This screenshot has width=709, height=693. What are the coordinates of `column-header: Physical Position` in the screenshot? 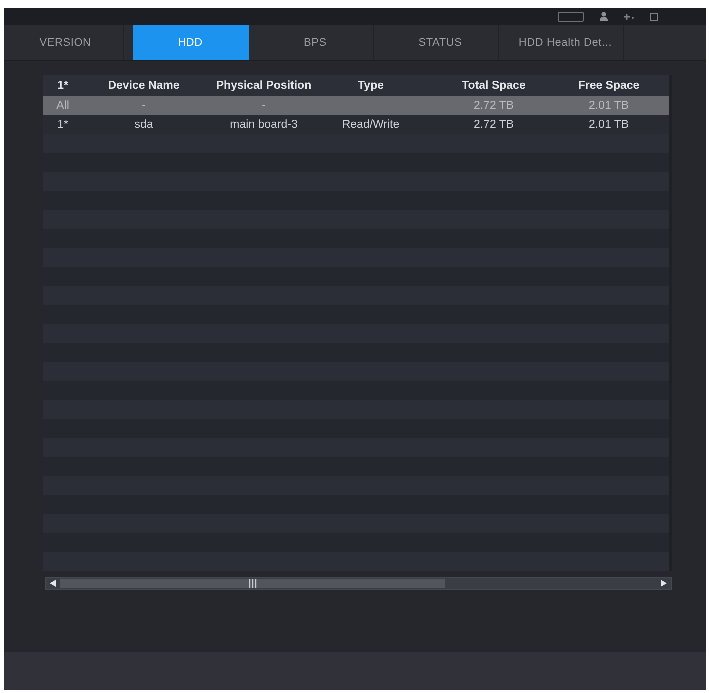 It's located at (264, 86).